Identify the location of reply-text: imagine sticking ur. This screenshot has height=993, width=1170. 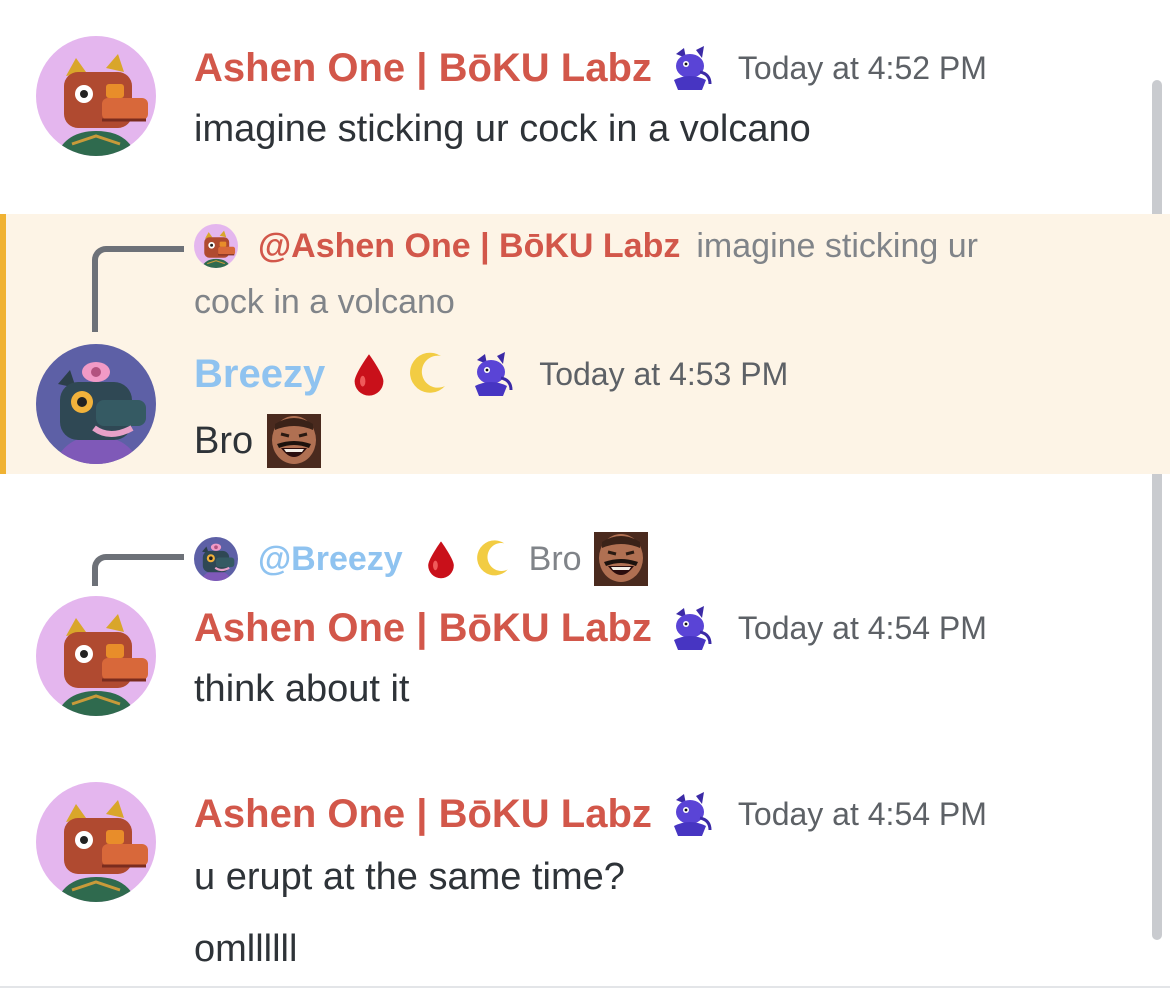
(837, 245).